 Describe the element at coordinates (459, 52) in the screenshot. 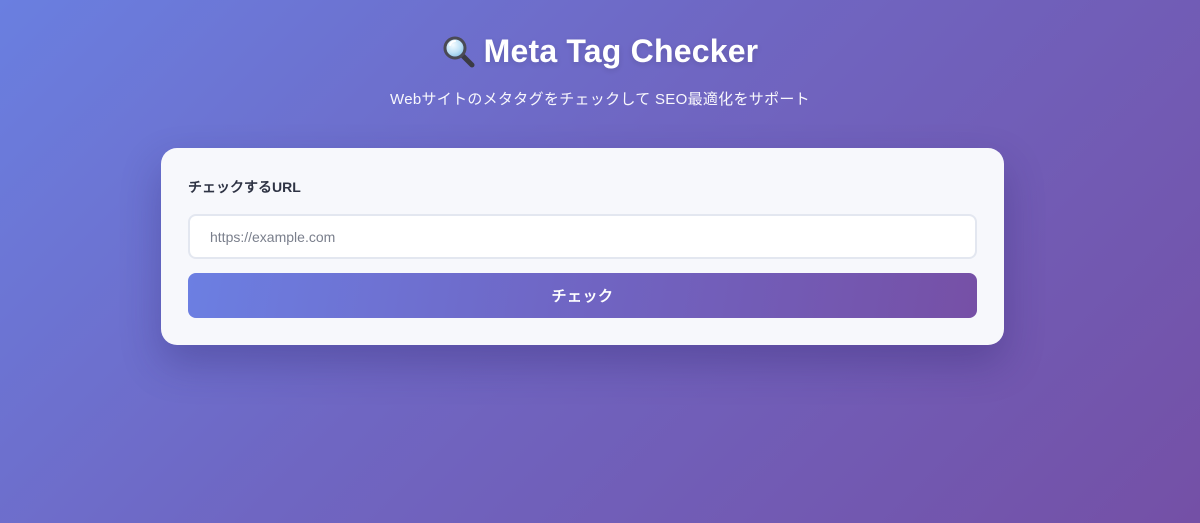

I see `magnifying-glass-icon` at that location.